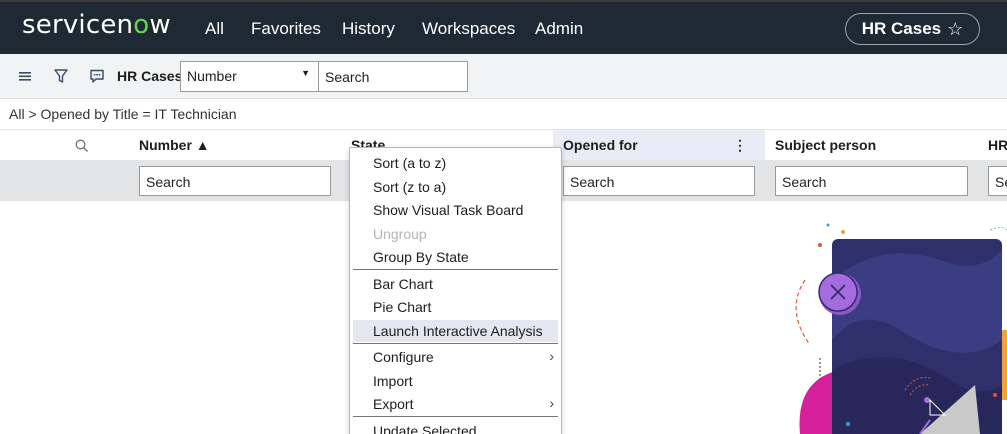 The height and width of the screenshot is (434, 1007). I want to click on chevron-down-icon: ▼, so click(305, 73).